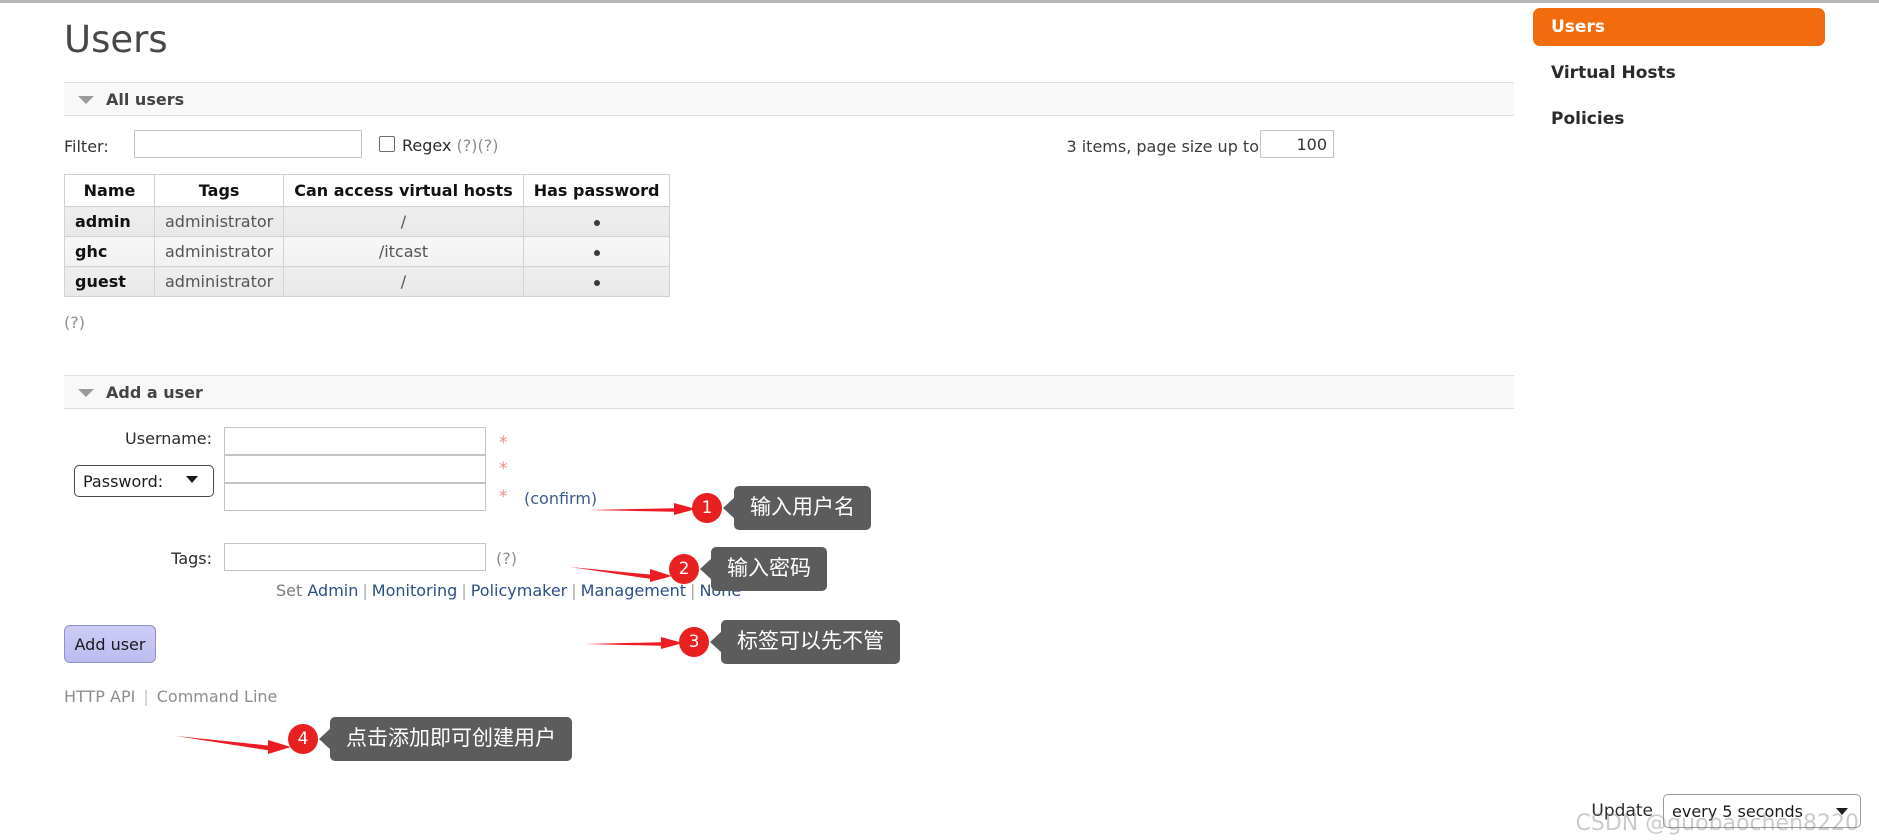 This screenshot has width=1879, height=840. I want to click on cell-user-name: ghc, so click(109, 251).